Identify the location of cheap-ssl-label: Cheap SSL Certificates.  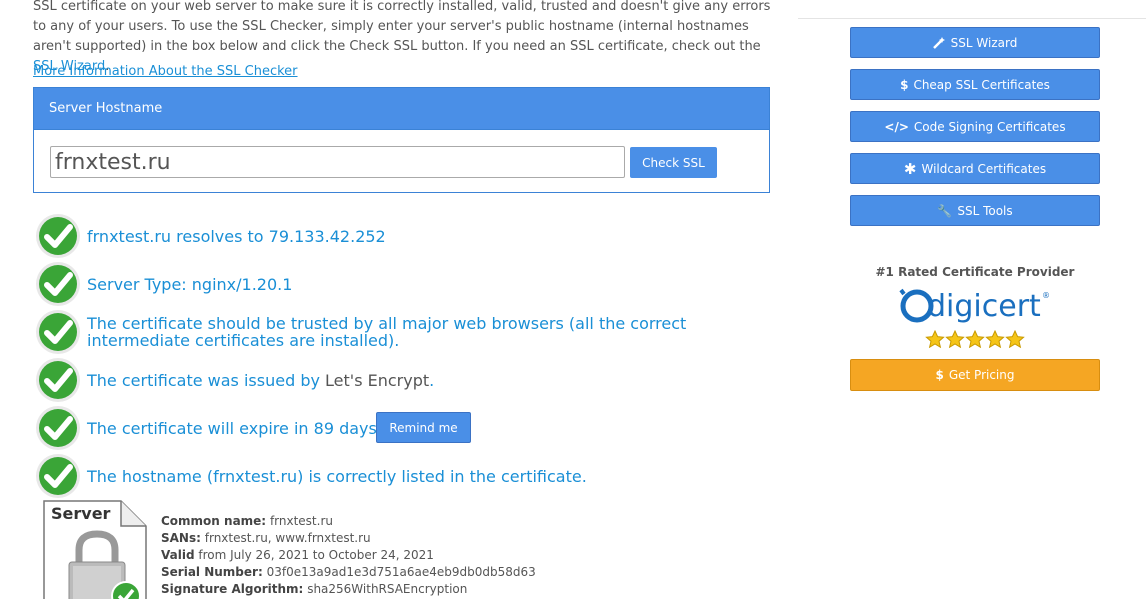
(981, 84).